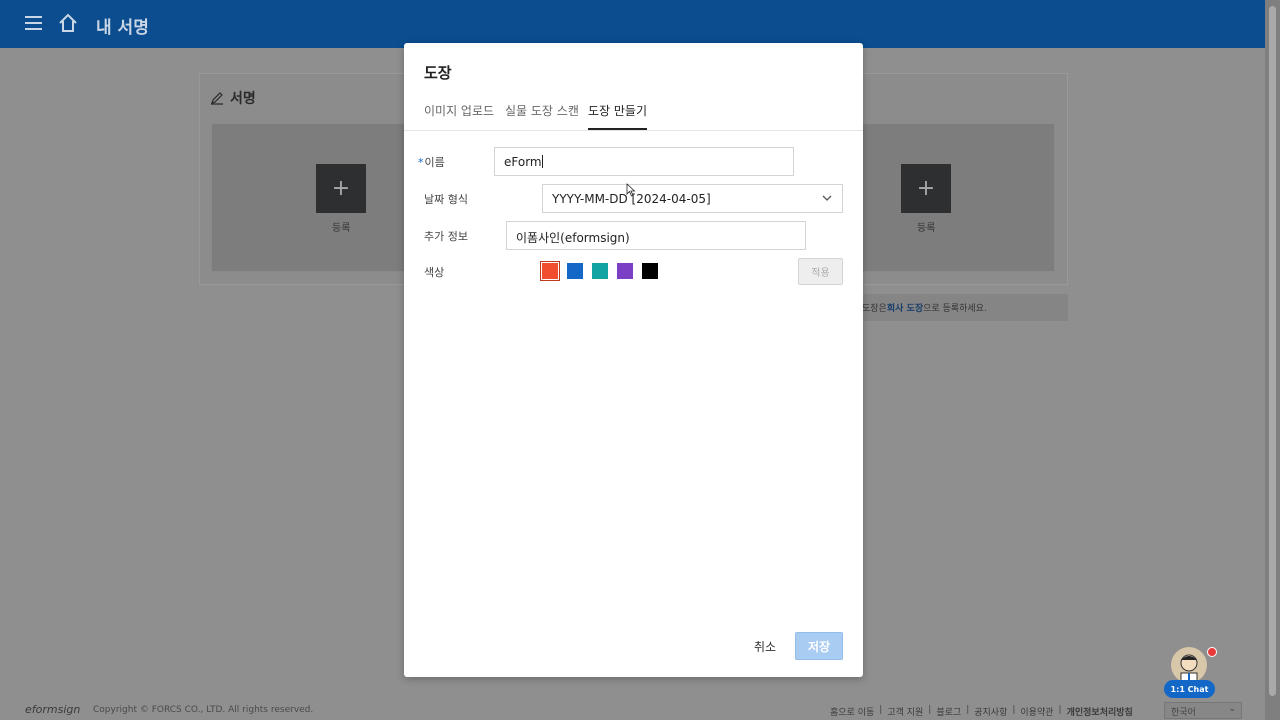 Image resolution: width=1280 pixels, height=720 pixels. Describe the element at coordinates (905, 307) in the screenshot. I see `company-stamp-link: 회사 도장` at that location.